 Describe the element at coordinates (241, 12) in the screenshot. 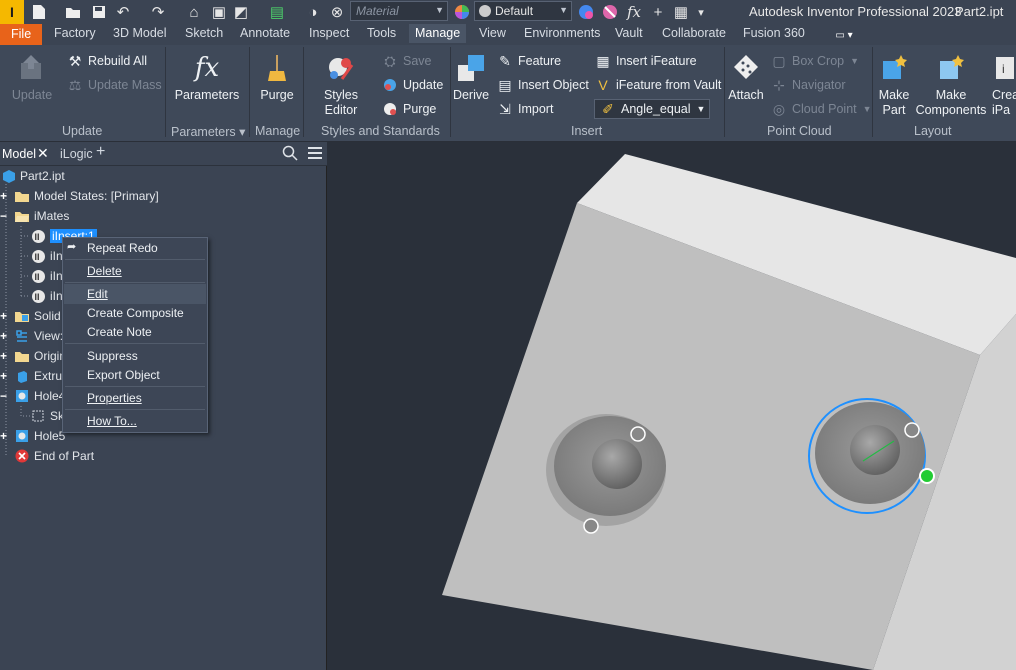

I see `measure-icon: ◩` at that location.